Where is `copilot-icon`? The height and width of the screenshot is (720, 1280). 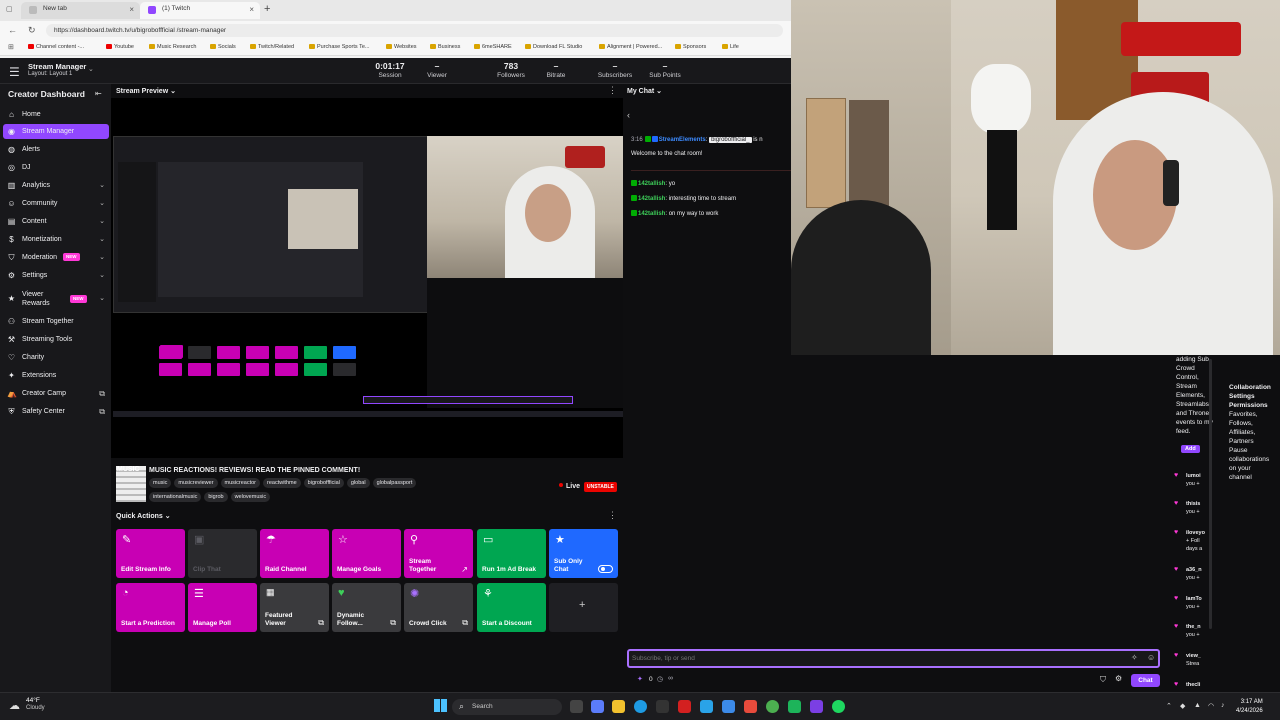
copilot-icon is located at coordinates (597, 706).